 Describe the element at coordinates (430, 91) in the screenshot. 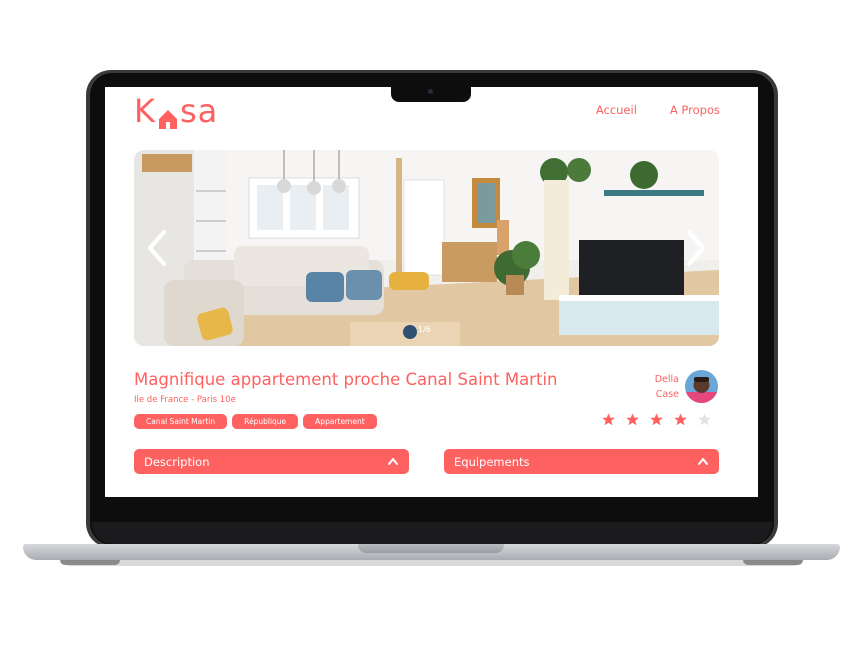

I see `camera-icon` at that location.